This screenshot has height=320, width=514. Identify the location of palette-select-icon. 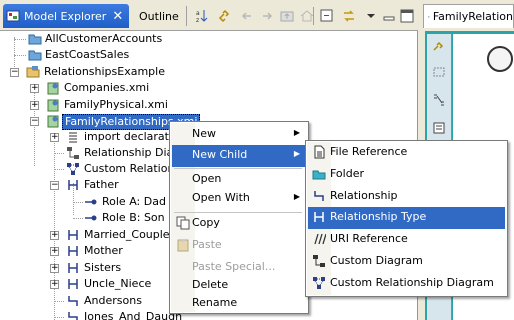
(439, 48).